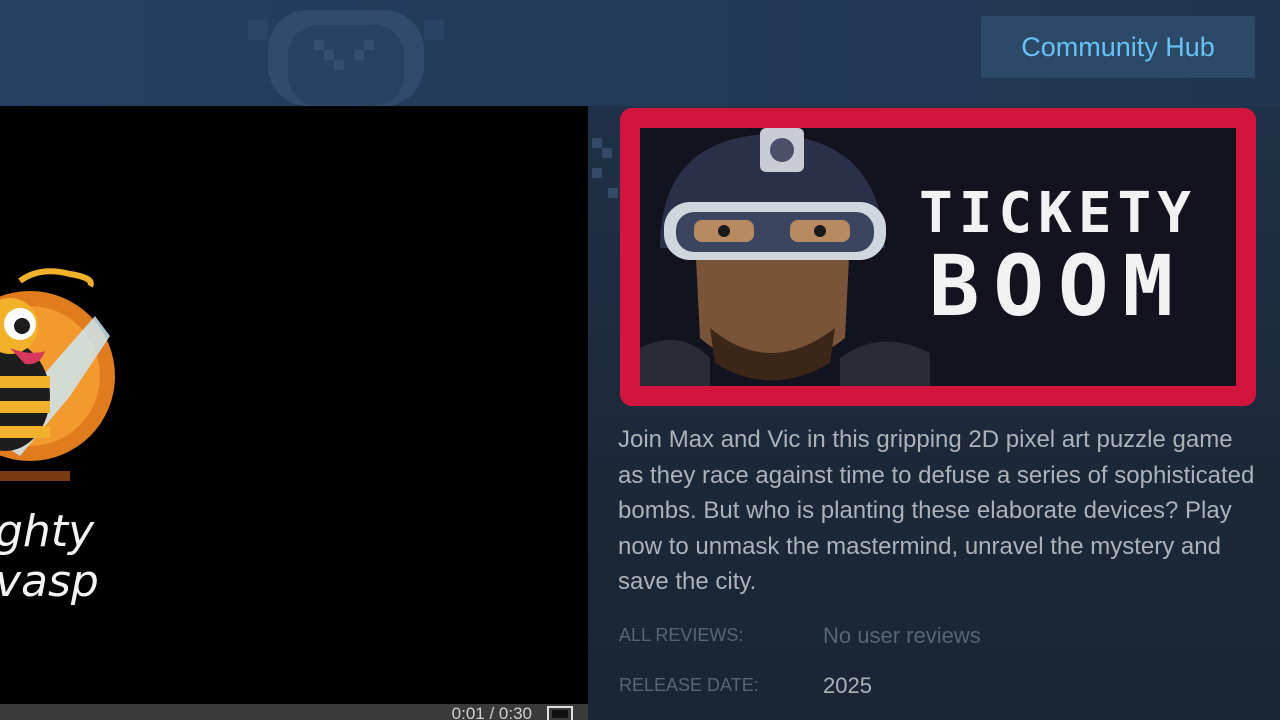  Describe the element at coordinates (847, 685) in the screenshot. I see `release-date-value: 2025` at that location.